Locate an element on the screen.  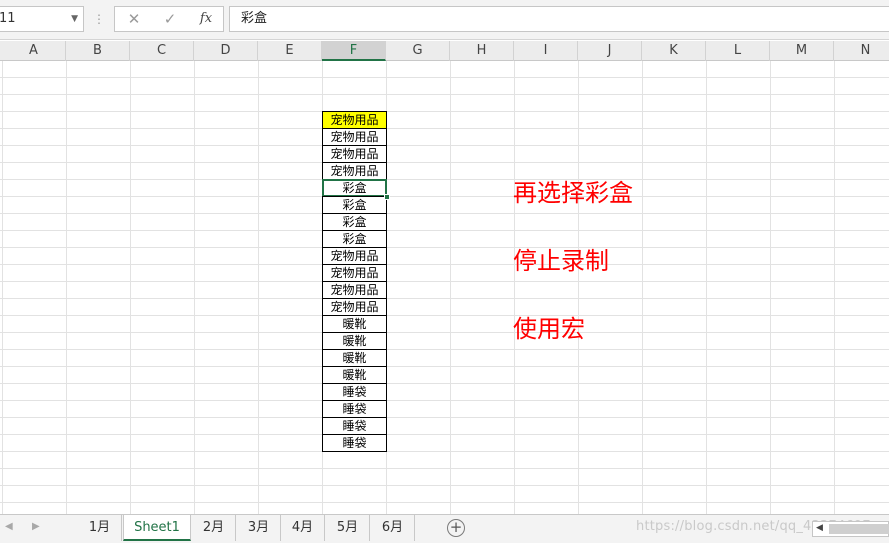
insert-function-icon: fx is located at coordinates (206, 19).